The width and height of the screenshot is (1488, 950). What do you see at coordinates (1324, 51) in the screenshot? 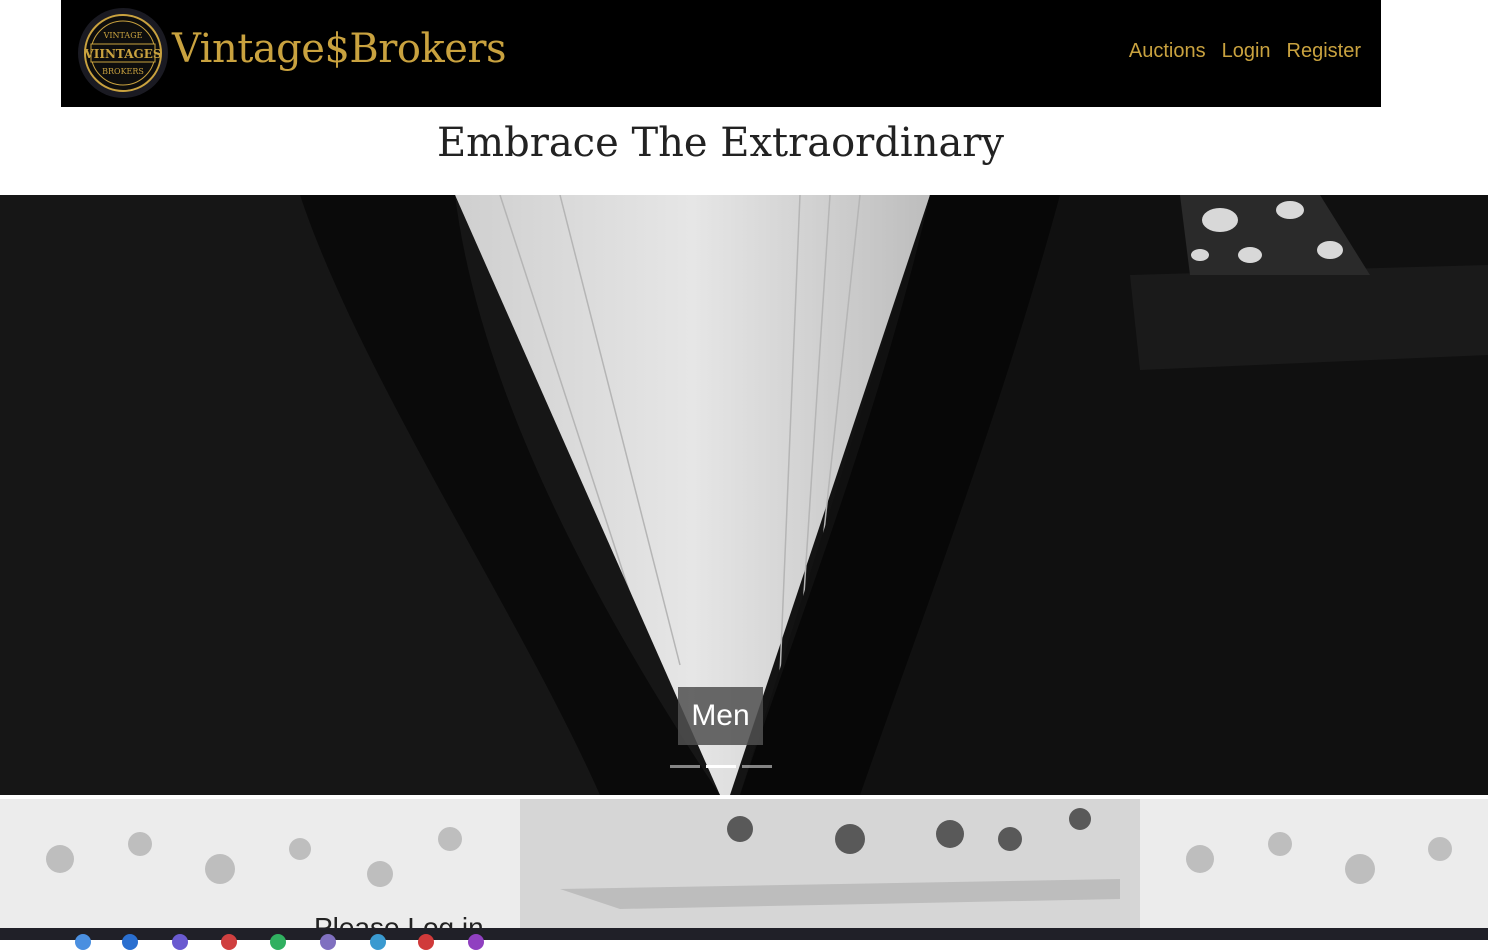
I see `nav-link-register: Register` at bounding box center [1324, 51].